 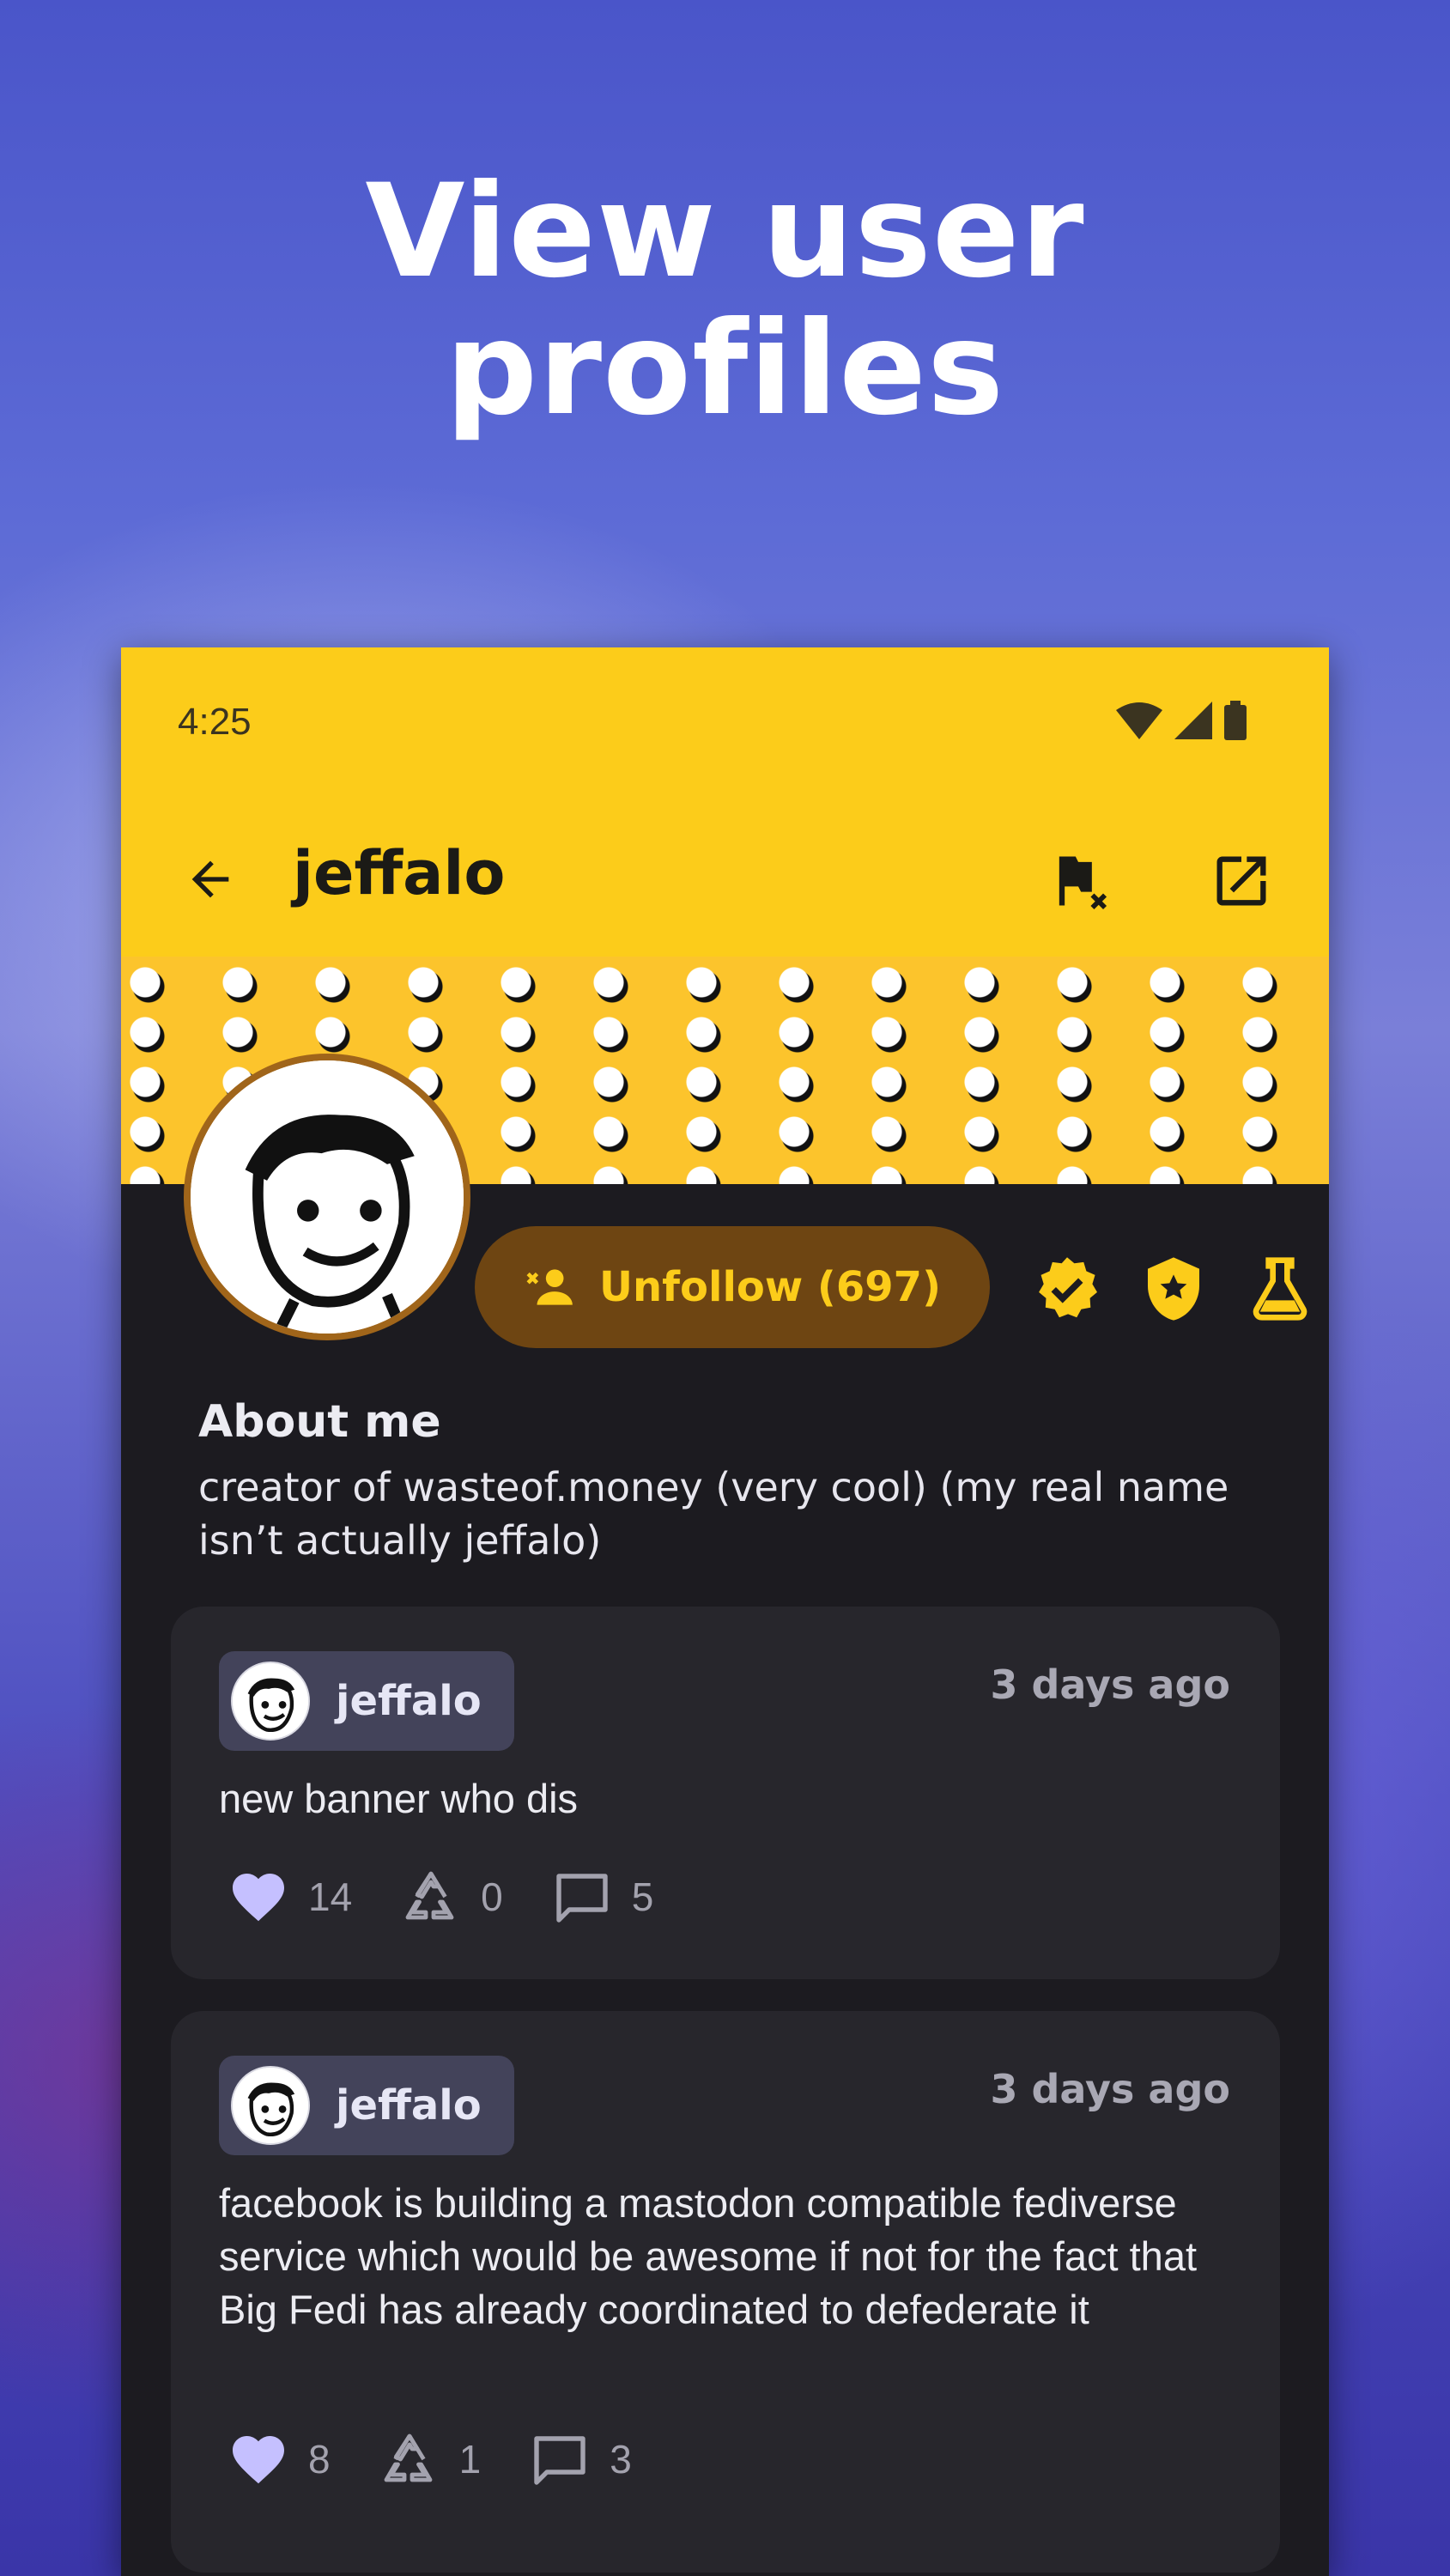 I want to click on shield-star-icon, so click(x=1174, y=1289).